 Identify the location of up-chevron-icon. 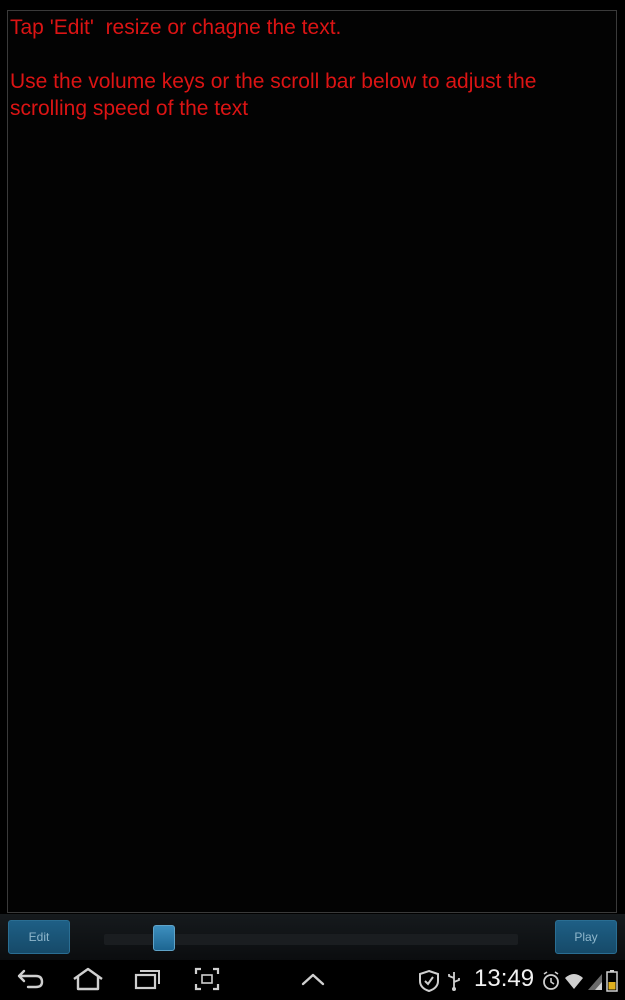
(313, 979).